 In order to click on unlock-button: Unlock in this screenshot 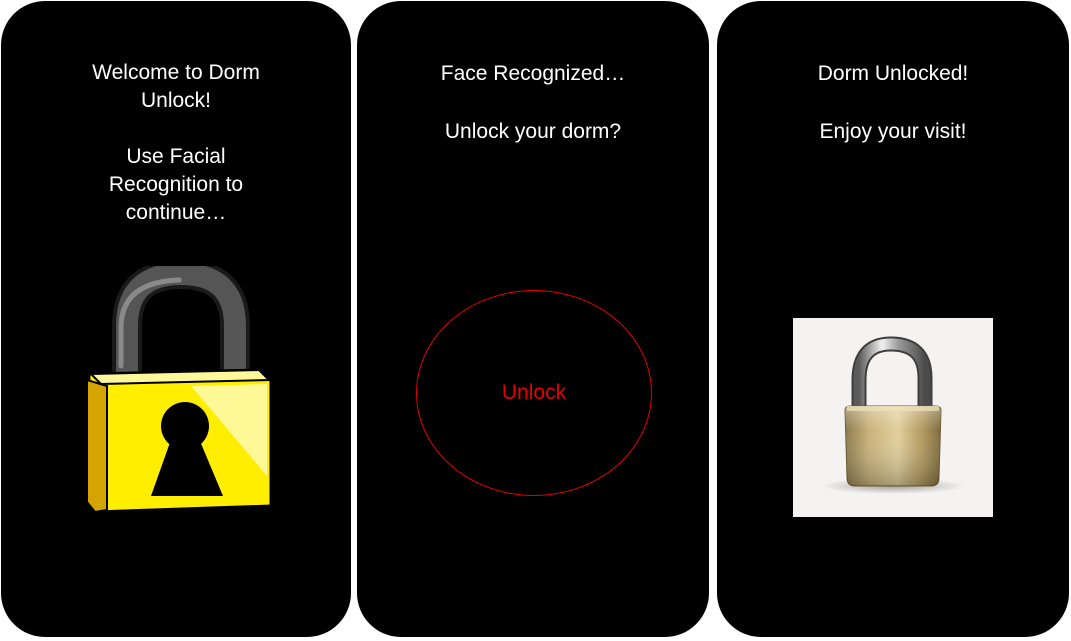, I will do `click(534, 393)`.